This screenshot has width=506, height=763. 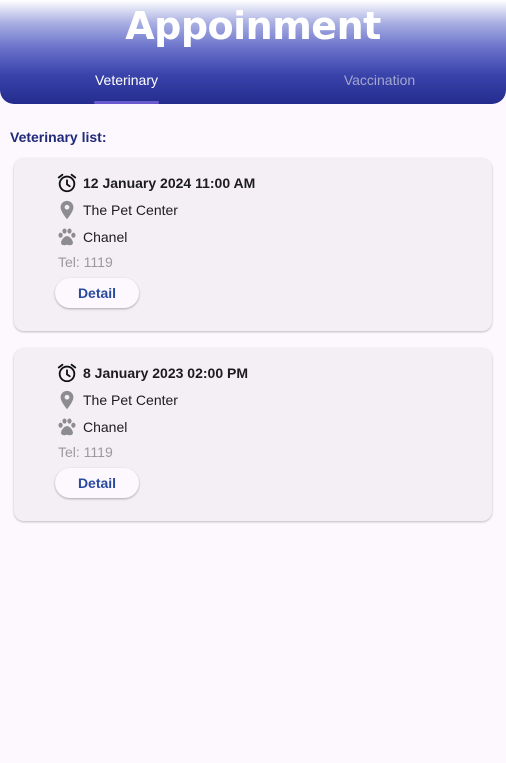 What do you see at coordinates (126, 102) in the screenshot?
I see `tab-indicator` at bounding box center [126, 102].